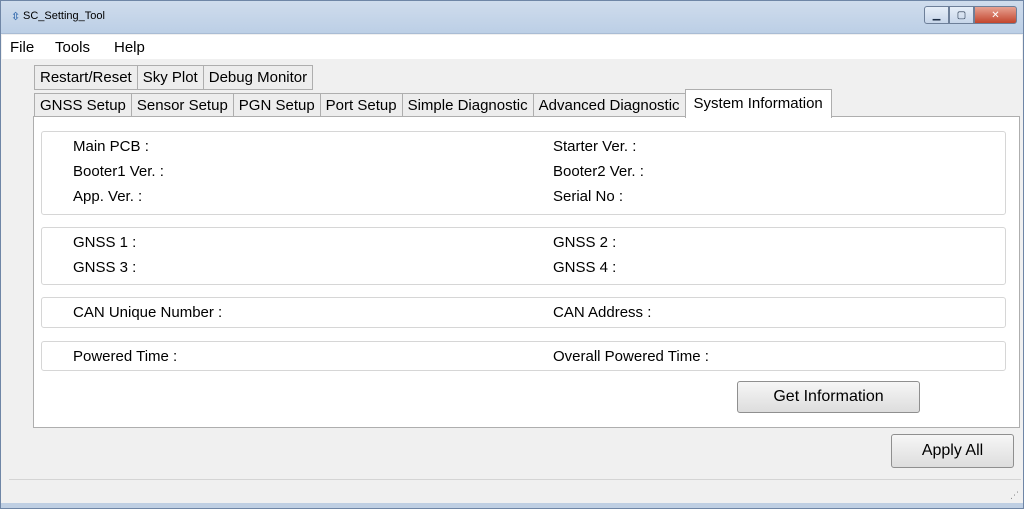 The height and width of the screenshot is (509, 1024). What do you see at coordinates (598, 171) in the screenshot?
I see `booter2-ver-label: Booter2 Ver. :` at bounding box center [598, 171].